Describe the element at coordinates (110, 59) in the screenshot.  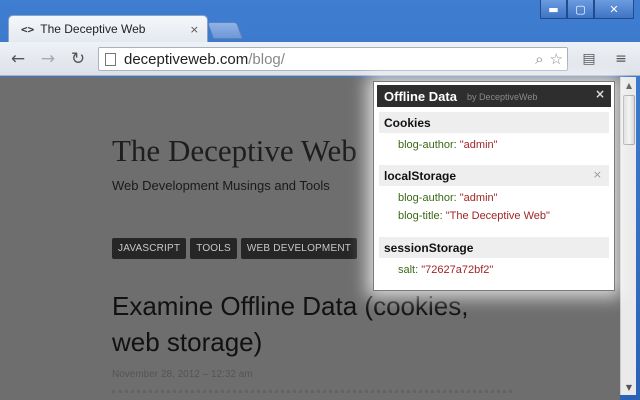
I see `page-icon` at that location.